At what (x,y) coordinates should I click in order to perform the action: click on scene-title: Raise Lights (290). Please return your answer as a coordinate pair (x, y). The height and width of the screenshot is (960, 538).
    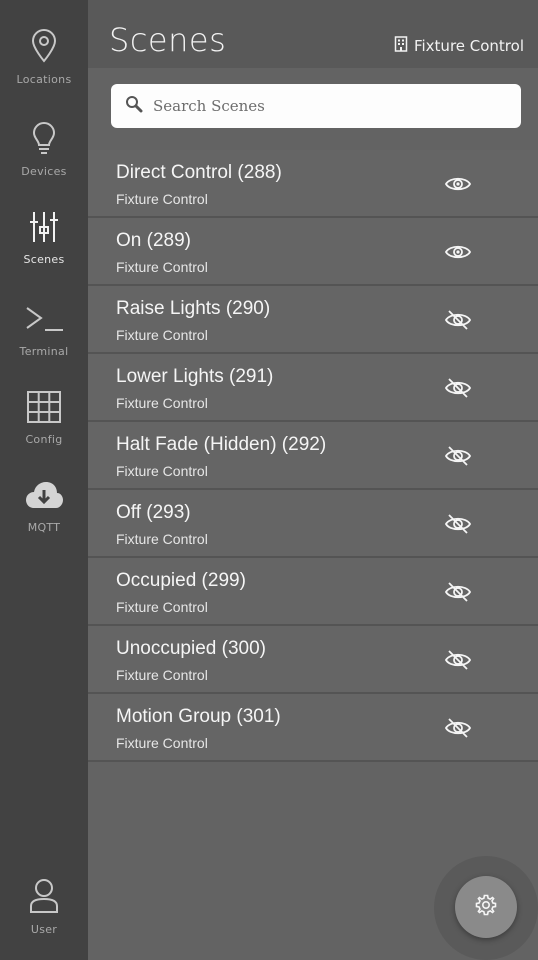
    Looking at the image, I should click on (193, 308).